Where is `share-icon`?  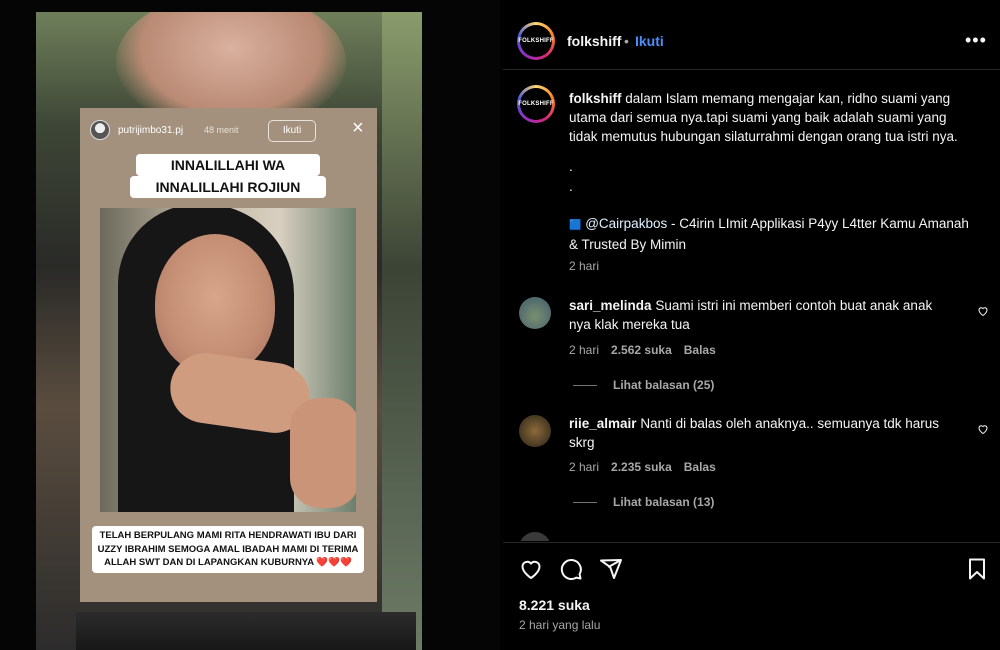 share-icon is located at coordinates (611, 569).